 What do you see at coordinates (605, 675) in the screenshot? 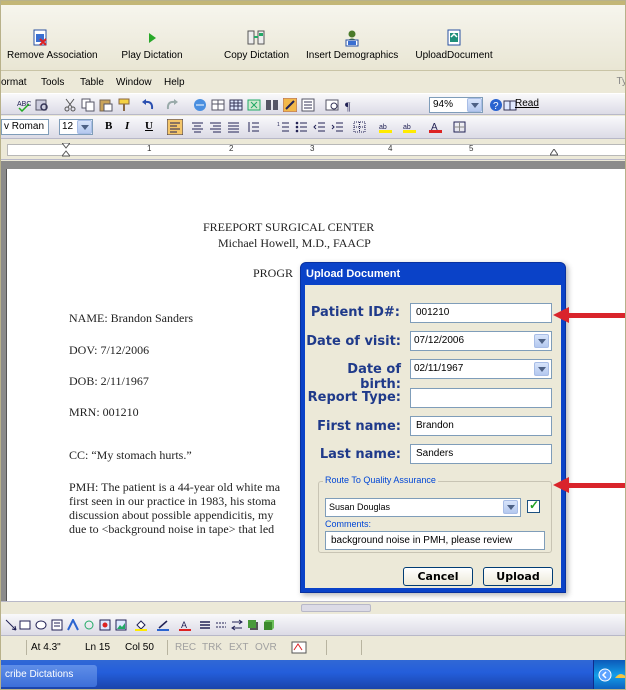
I see `back-arrow-icon` at bounding box center [605, 675].